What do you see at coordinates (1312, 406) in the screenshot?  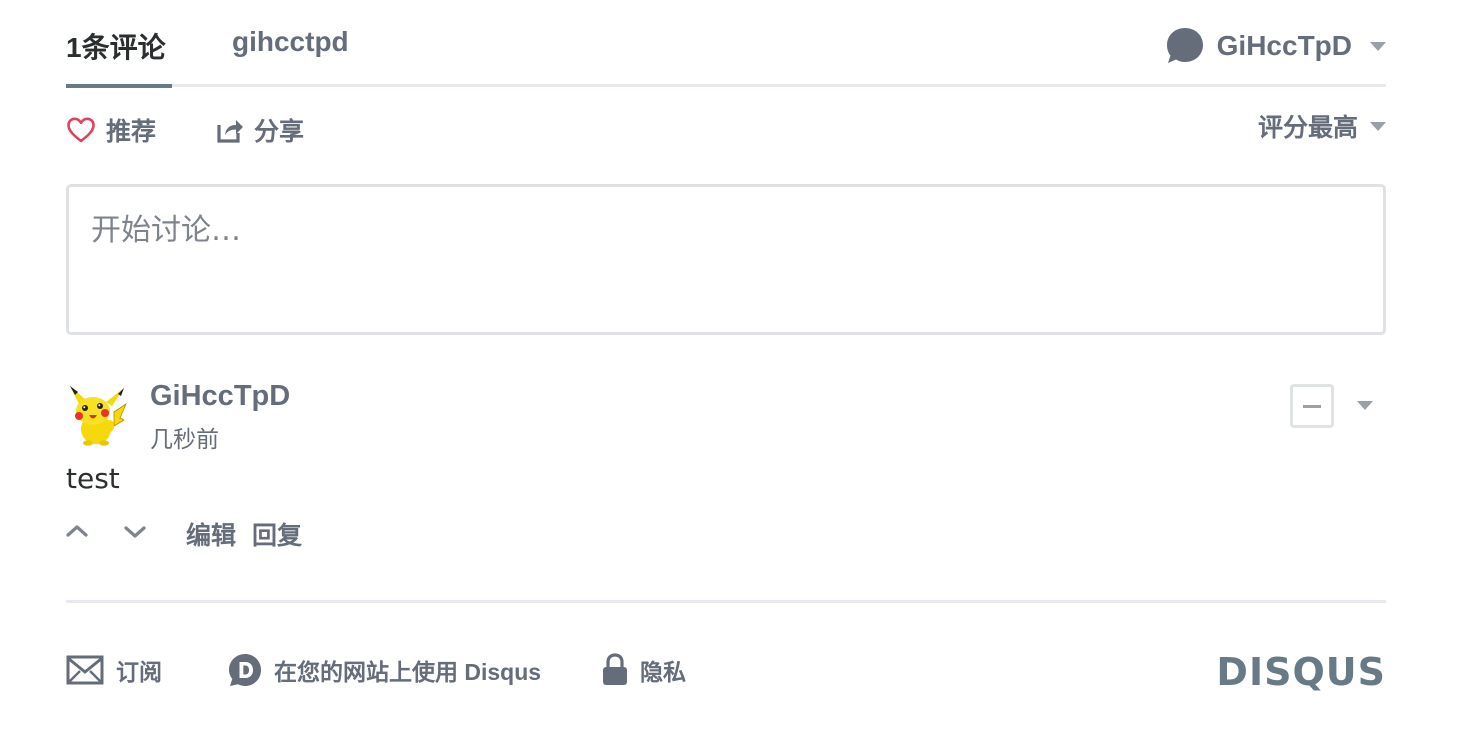 I see `collapse-button` at bounding box center [1312, 406].